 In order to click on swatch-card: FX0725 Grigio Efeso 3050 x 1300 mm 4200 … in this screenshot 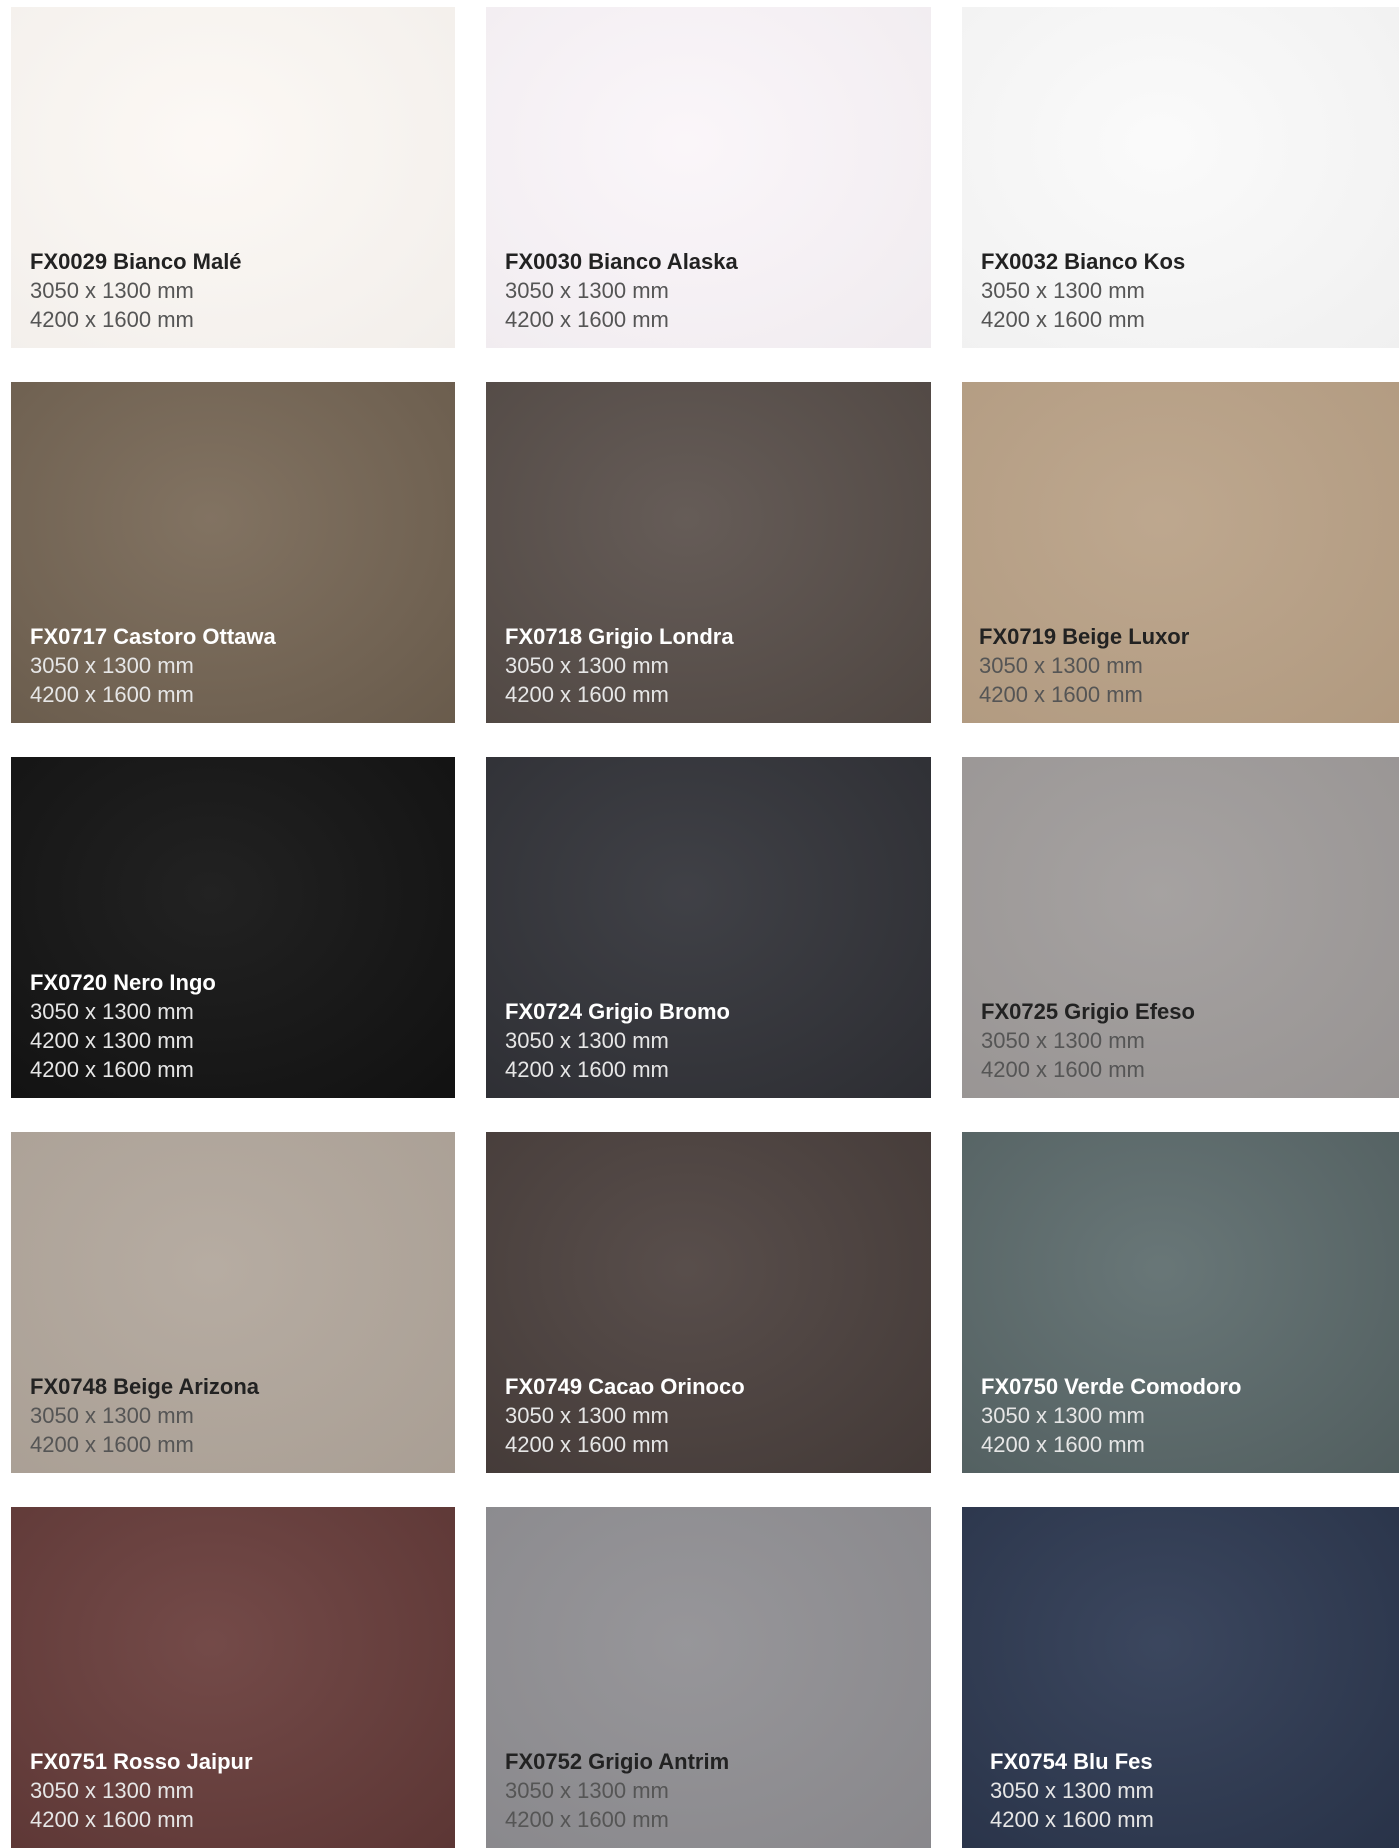, I will do `click(1180, 927)`.